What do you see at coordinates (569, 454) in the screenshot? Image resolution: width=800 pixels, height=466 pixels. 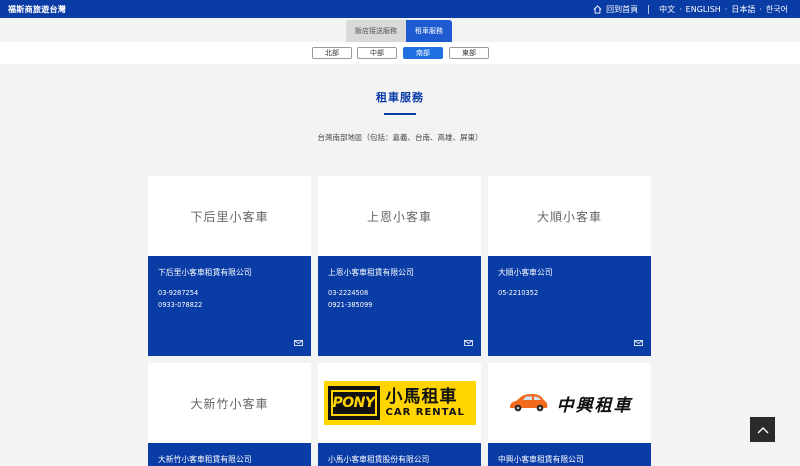 I see `card-info: 中興小客車租賃有限公司` at bounding box center [569, 454].